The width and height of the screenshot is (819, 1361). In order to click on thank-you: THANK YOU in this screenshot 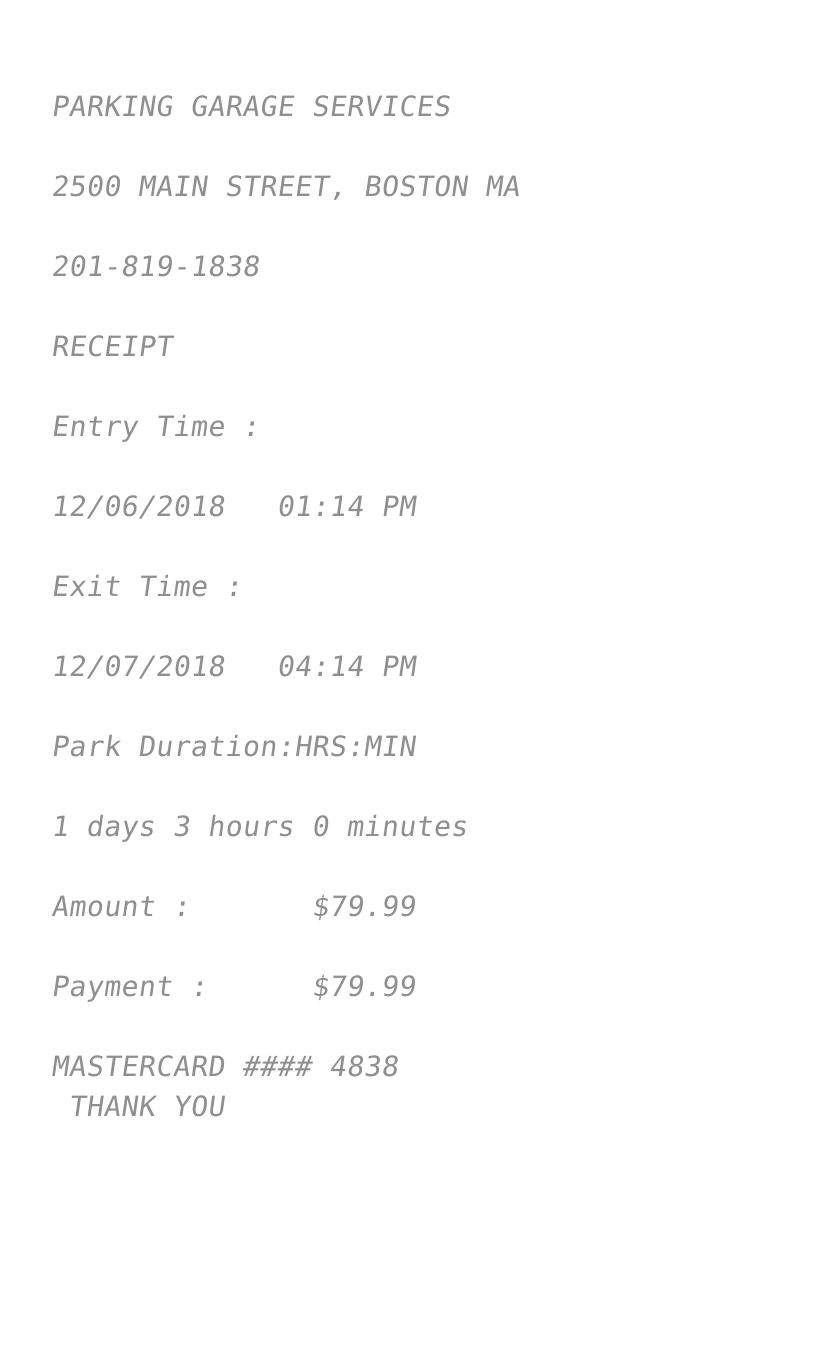, I will do `click(139, 1106)`.